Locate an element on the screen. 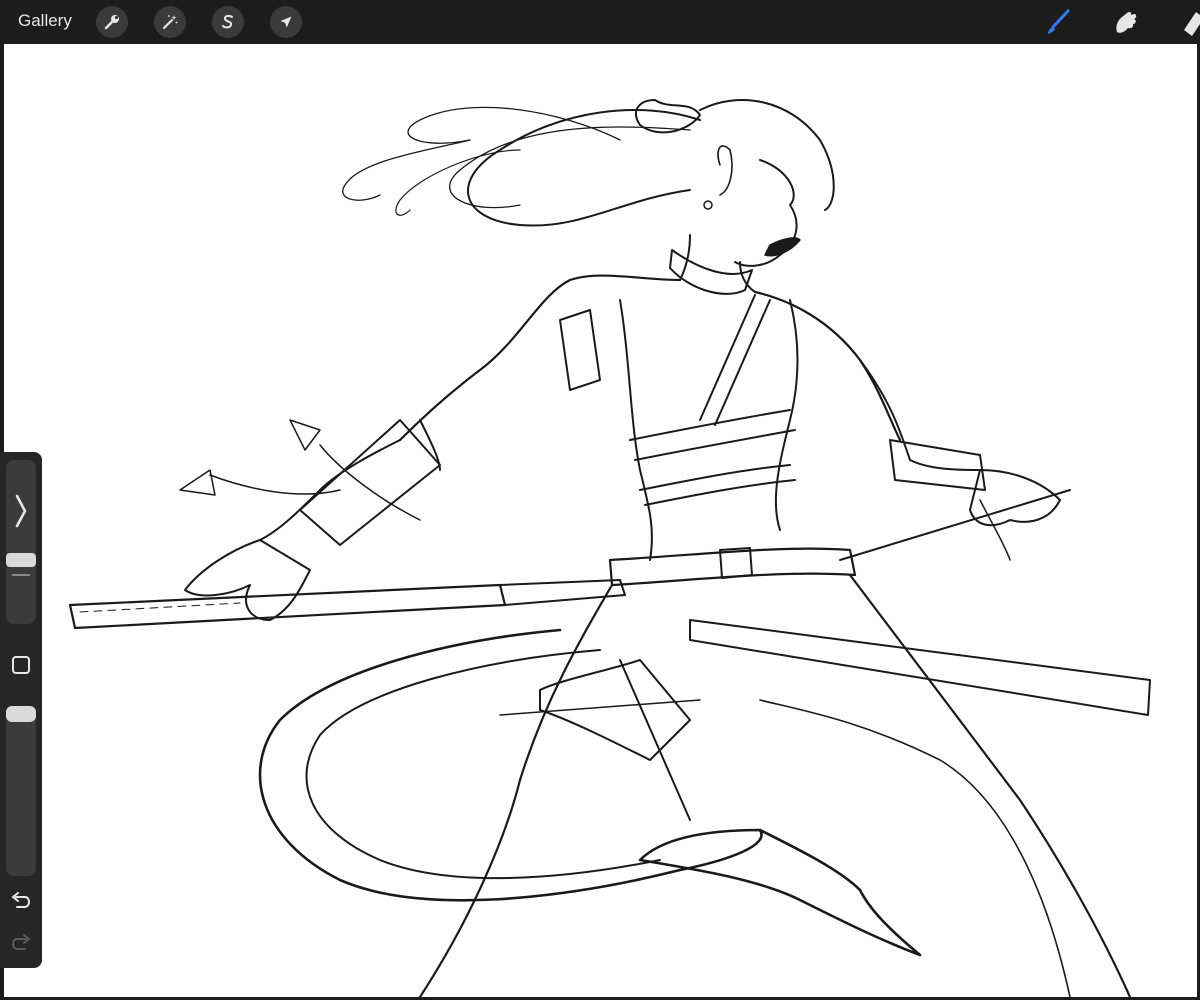  actions-button is located at coordinates (112, 22).